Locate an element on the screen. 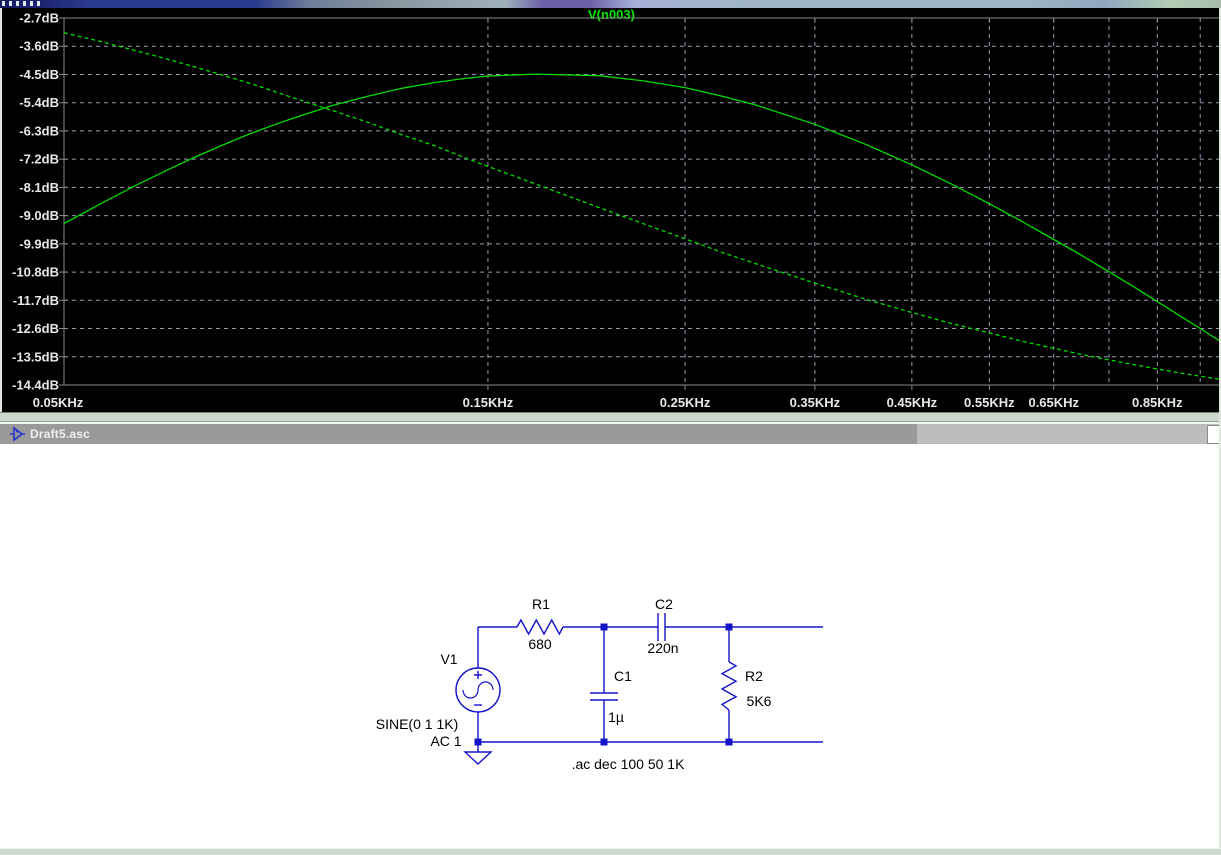 The image size is (1221, 855). x-axis-label: 0.85KHz is located at coordinates (1157, 402).